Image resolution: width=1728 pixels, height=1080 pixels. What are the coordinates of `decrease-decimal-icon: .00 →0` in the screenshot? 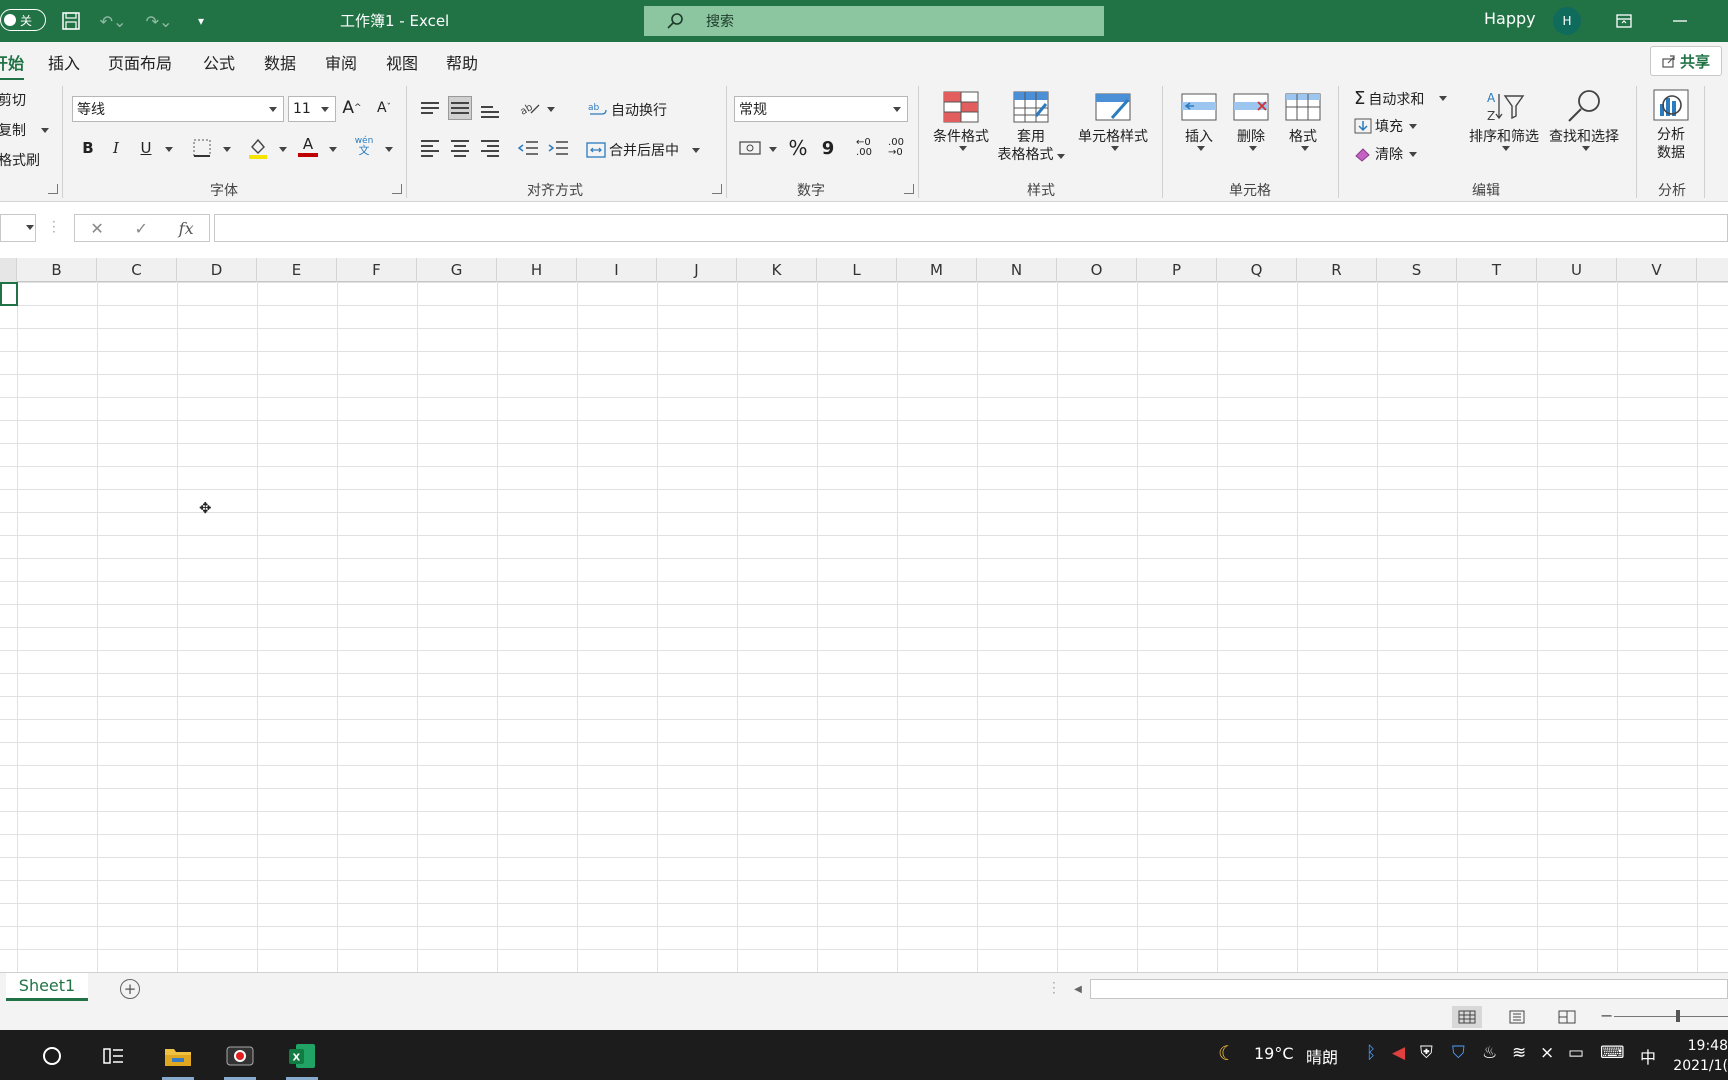 It's located at (896, 148).